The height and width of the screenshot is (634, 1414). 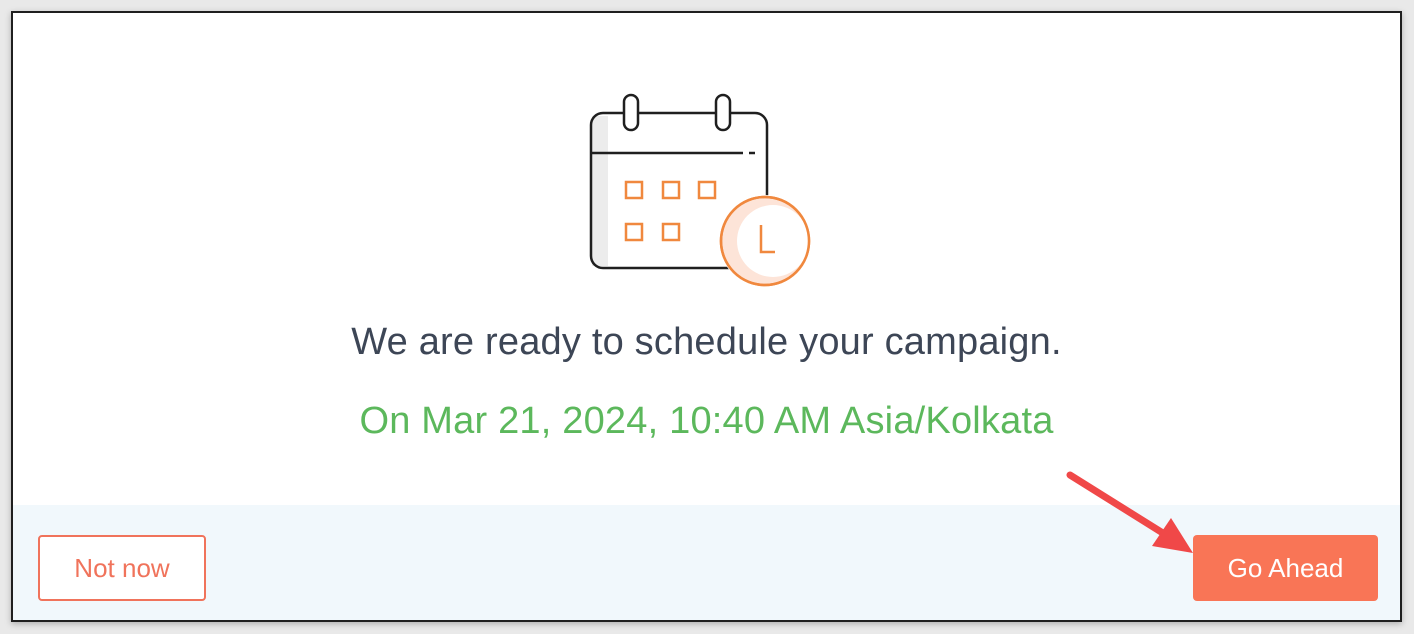 I want to click on schedule-datetime: On Mar 21, 2024, 10:40 AM Asia/Kolkata, so click(x=706, y=421).